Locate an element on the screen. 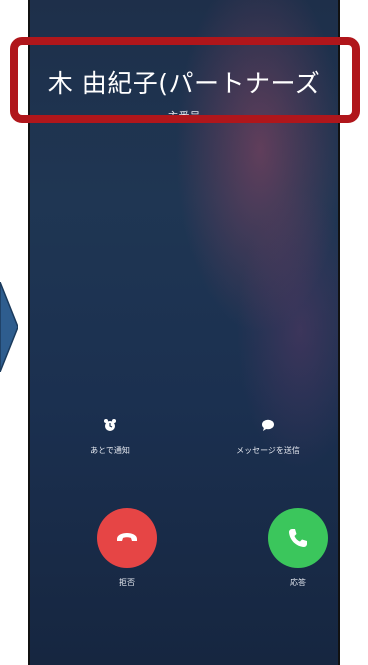 The height and width of the screenshot is (665, 368). accept-label: 応答 is located at coordinates (298, 582).